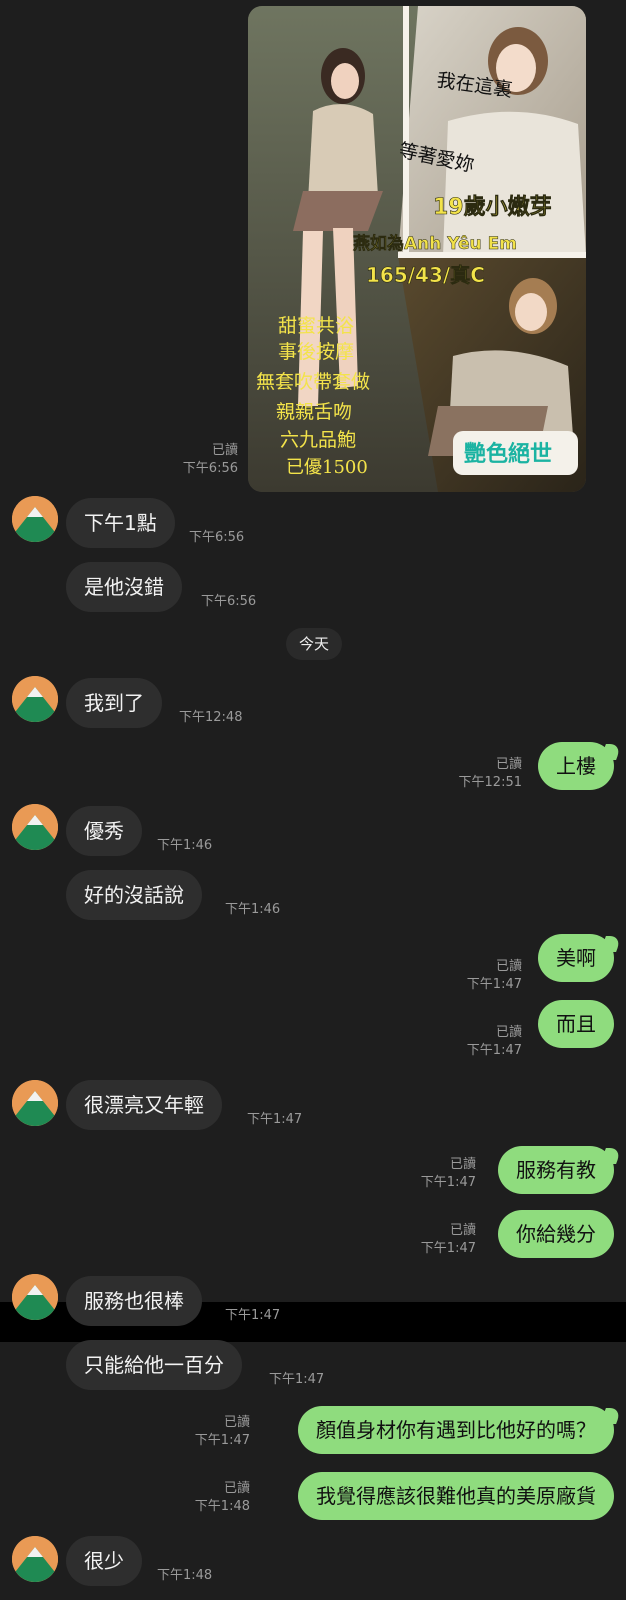  Describe the element at coordinates (556, 1170) in the screenshot. I see `outgoing-message: 服務有教` at that location.